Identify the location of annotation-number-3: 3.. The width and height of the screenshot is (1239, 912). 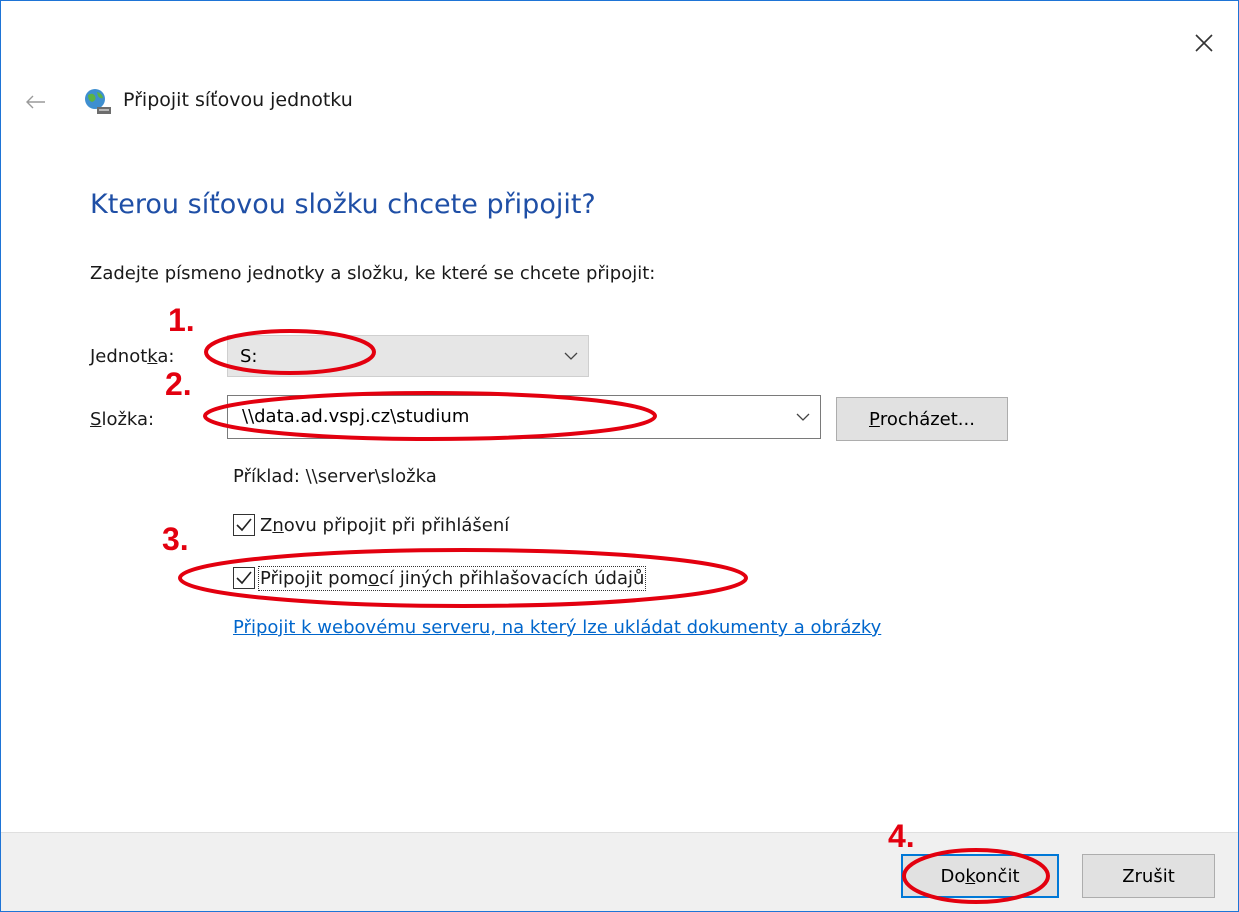
(175, 539).